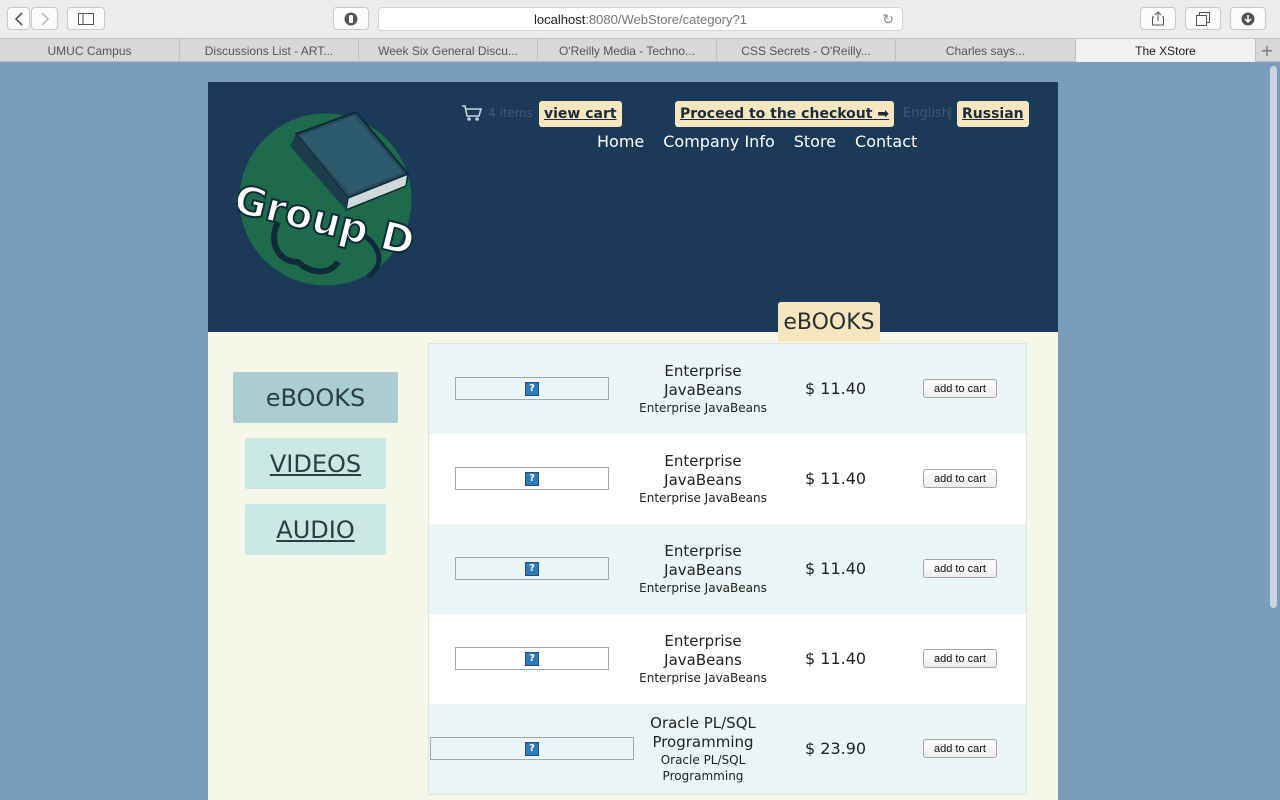 The height and width of the screenshot is (800, 1280). What do you see at coordinates (325, 199) in the screenshot?
I see `group-d-logo: Group D` at bounding box center [325, 199].